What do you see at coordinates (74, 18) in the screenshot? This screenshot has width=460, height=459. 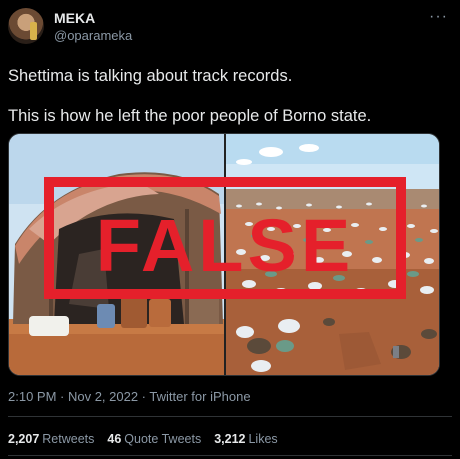 I see `author-name: MEKA` at bounding box center [74, 18].